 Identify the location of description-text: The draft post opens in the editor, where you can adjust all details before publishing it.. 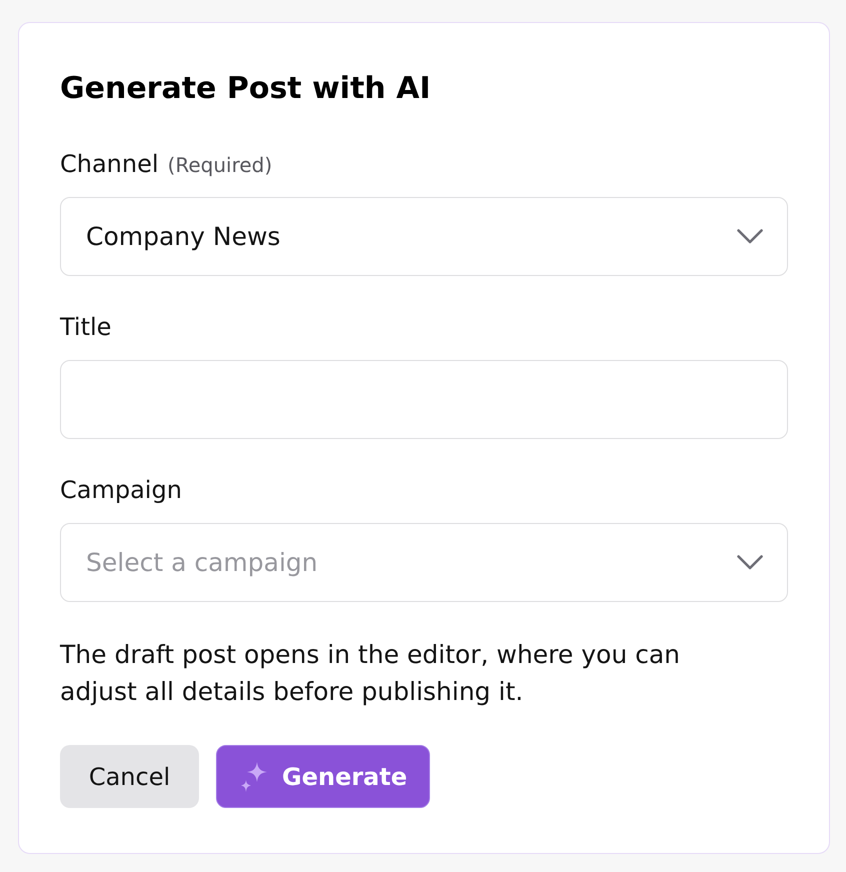
(371, 673).